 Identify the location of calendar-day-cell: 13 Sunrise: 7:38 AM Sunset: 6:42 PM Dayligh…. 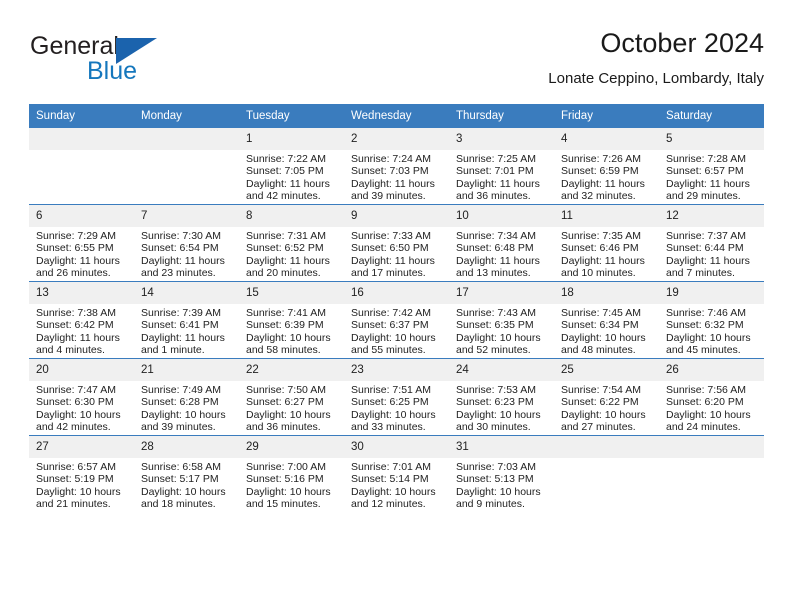
(81, 320).